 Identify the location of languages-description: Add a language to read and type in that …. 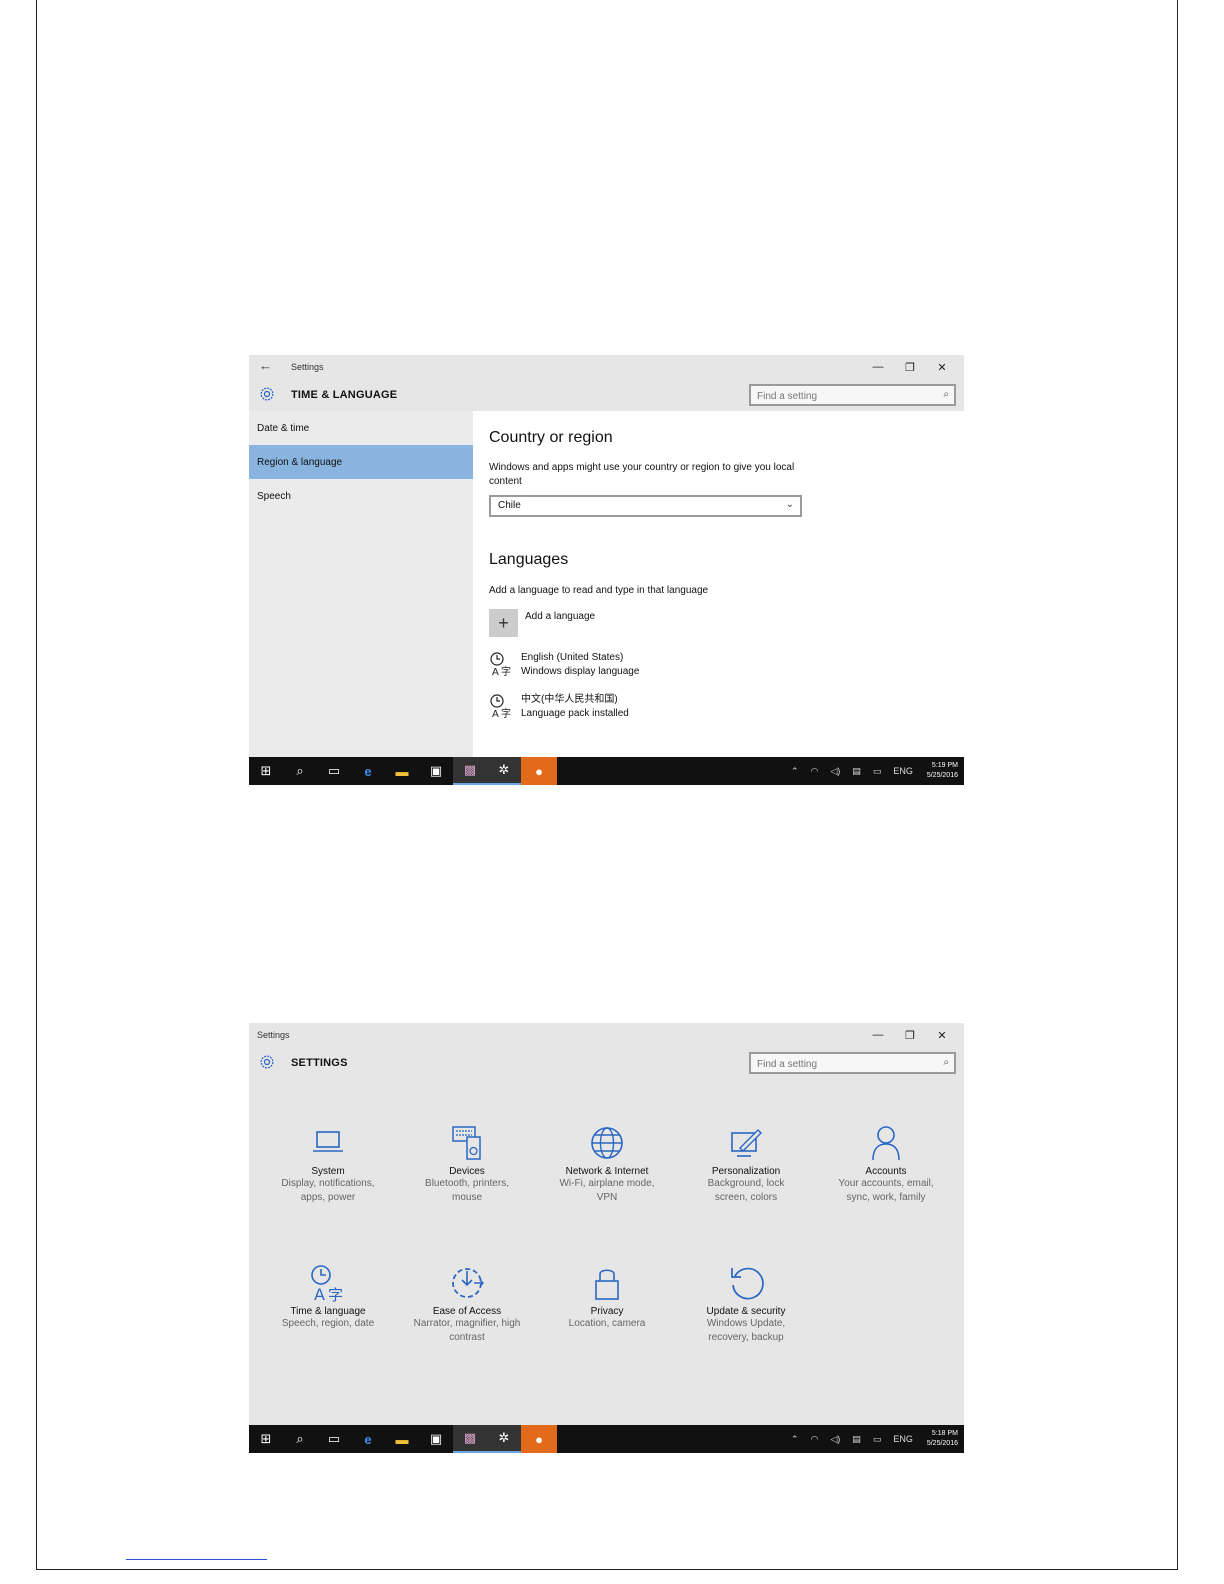
(599, 590).